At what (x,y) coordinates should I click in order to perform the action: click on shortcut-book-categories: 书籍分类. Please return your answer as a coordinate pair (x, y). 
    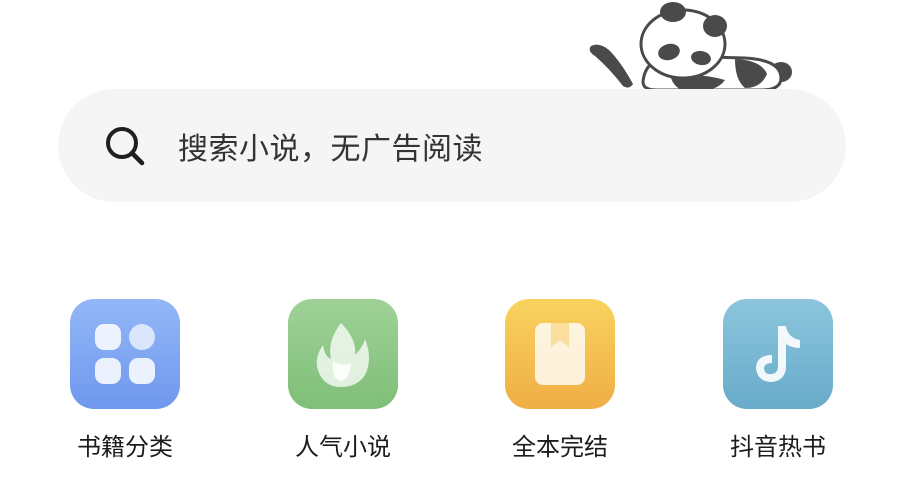
    Looking at the image, I should click on (125, 380).